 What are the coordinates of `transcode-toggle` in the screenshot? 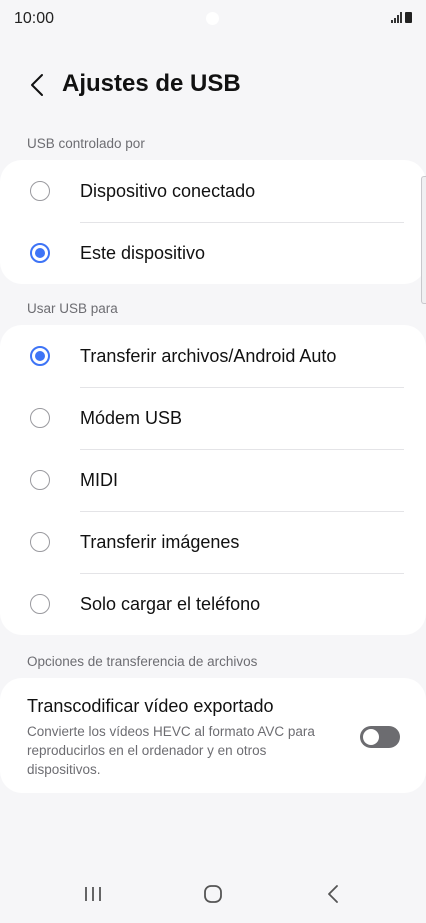 It's located at (380, 737).